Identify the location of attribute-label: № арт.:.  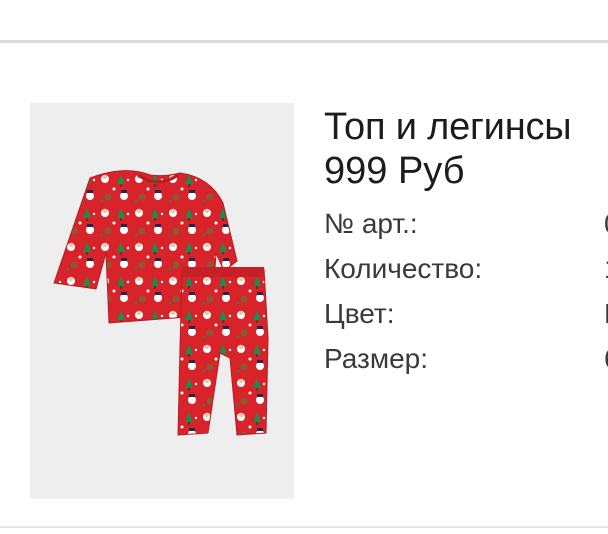
(371, 223).